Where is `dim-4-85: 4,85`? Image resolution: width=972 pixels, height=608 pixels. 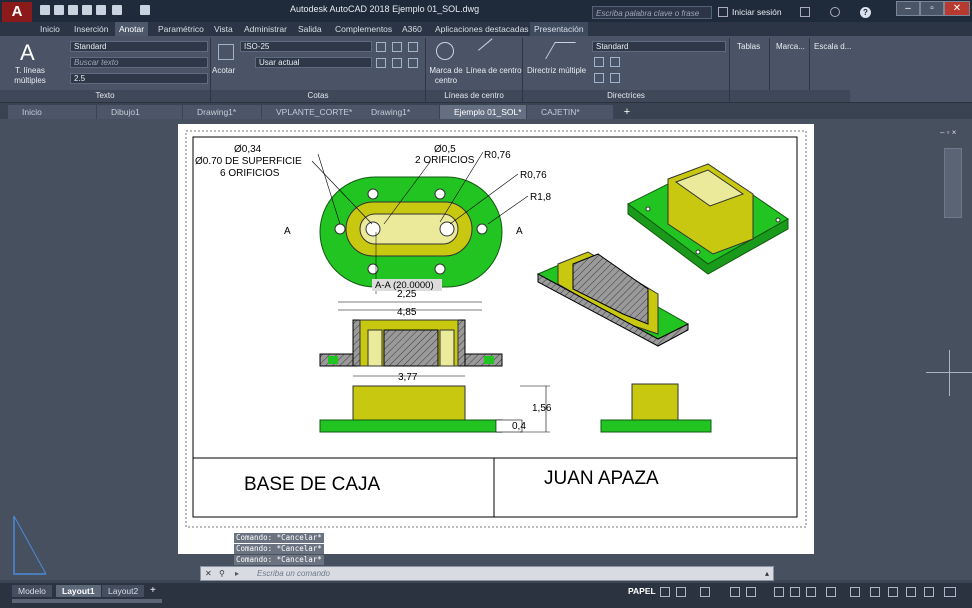
dim-4-85: 4,85 is located at coordinates (407, 312).